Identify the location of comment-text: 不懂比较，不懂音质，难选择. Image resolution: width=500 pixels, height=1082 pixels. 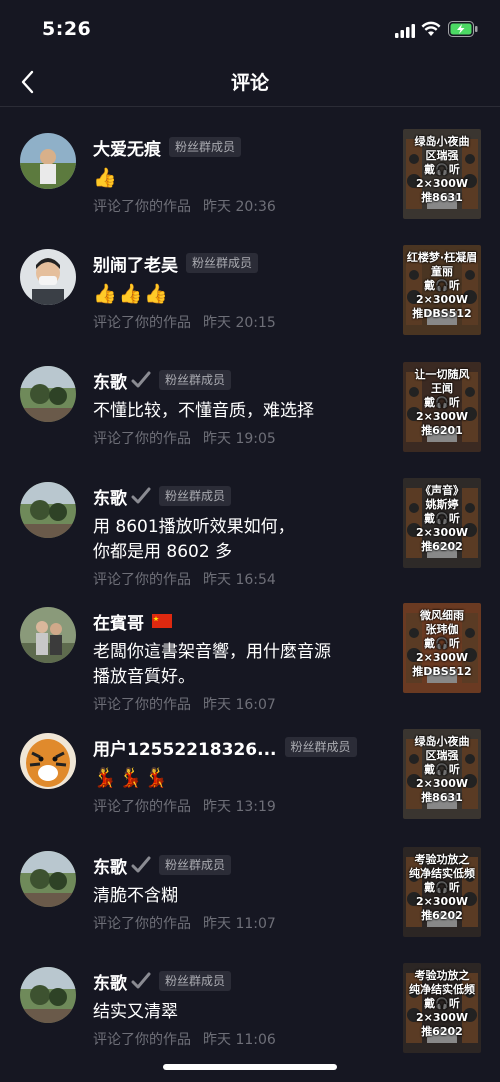
(243, 411).